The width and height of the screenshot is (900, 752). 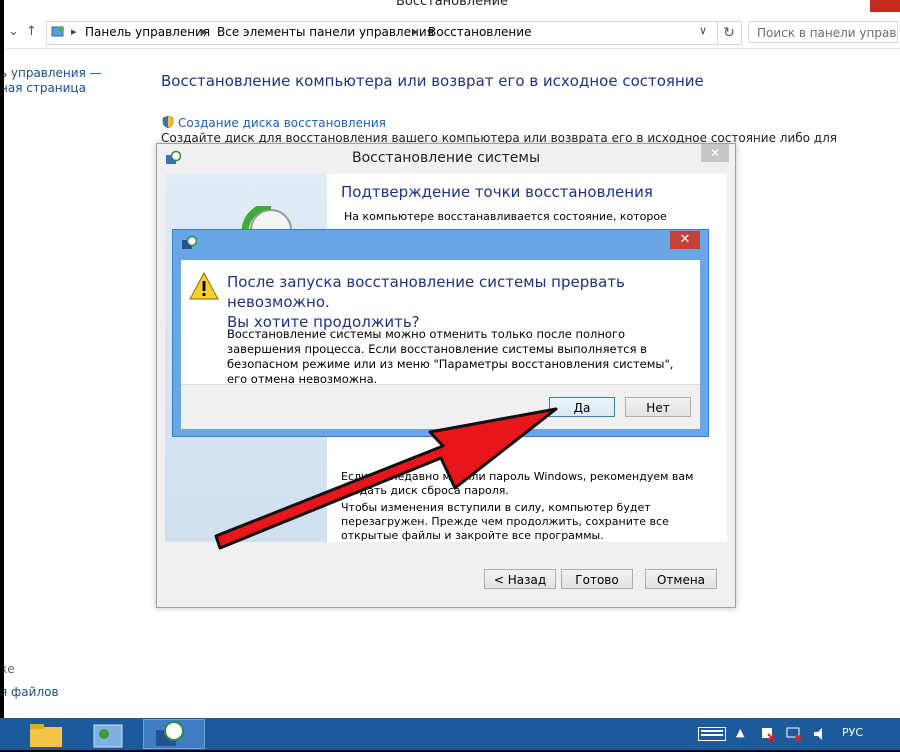 What do you see at coordinates (520, 579) in the screenshot?
I see `back-button: < Назад` at bounding box center [520, 579].